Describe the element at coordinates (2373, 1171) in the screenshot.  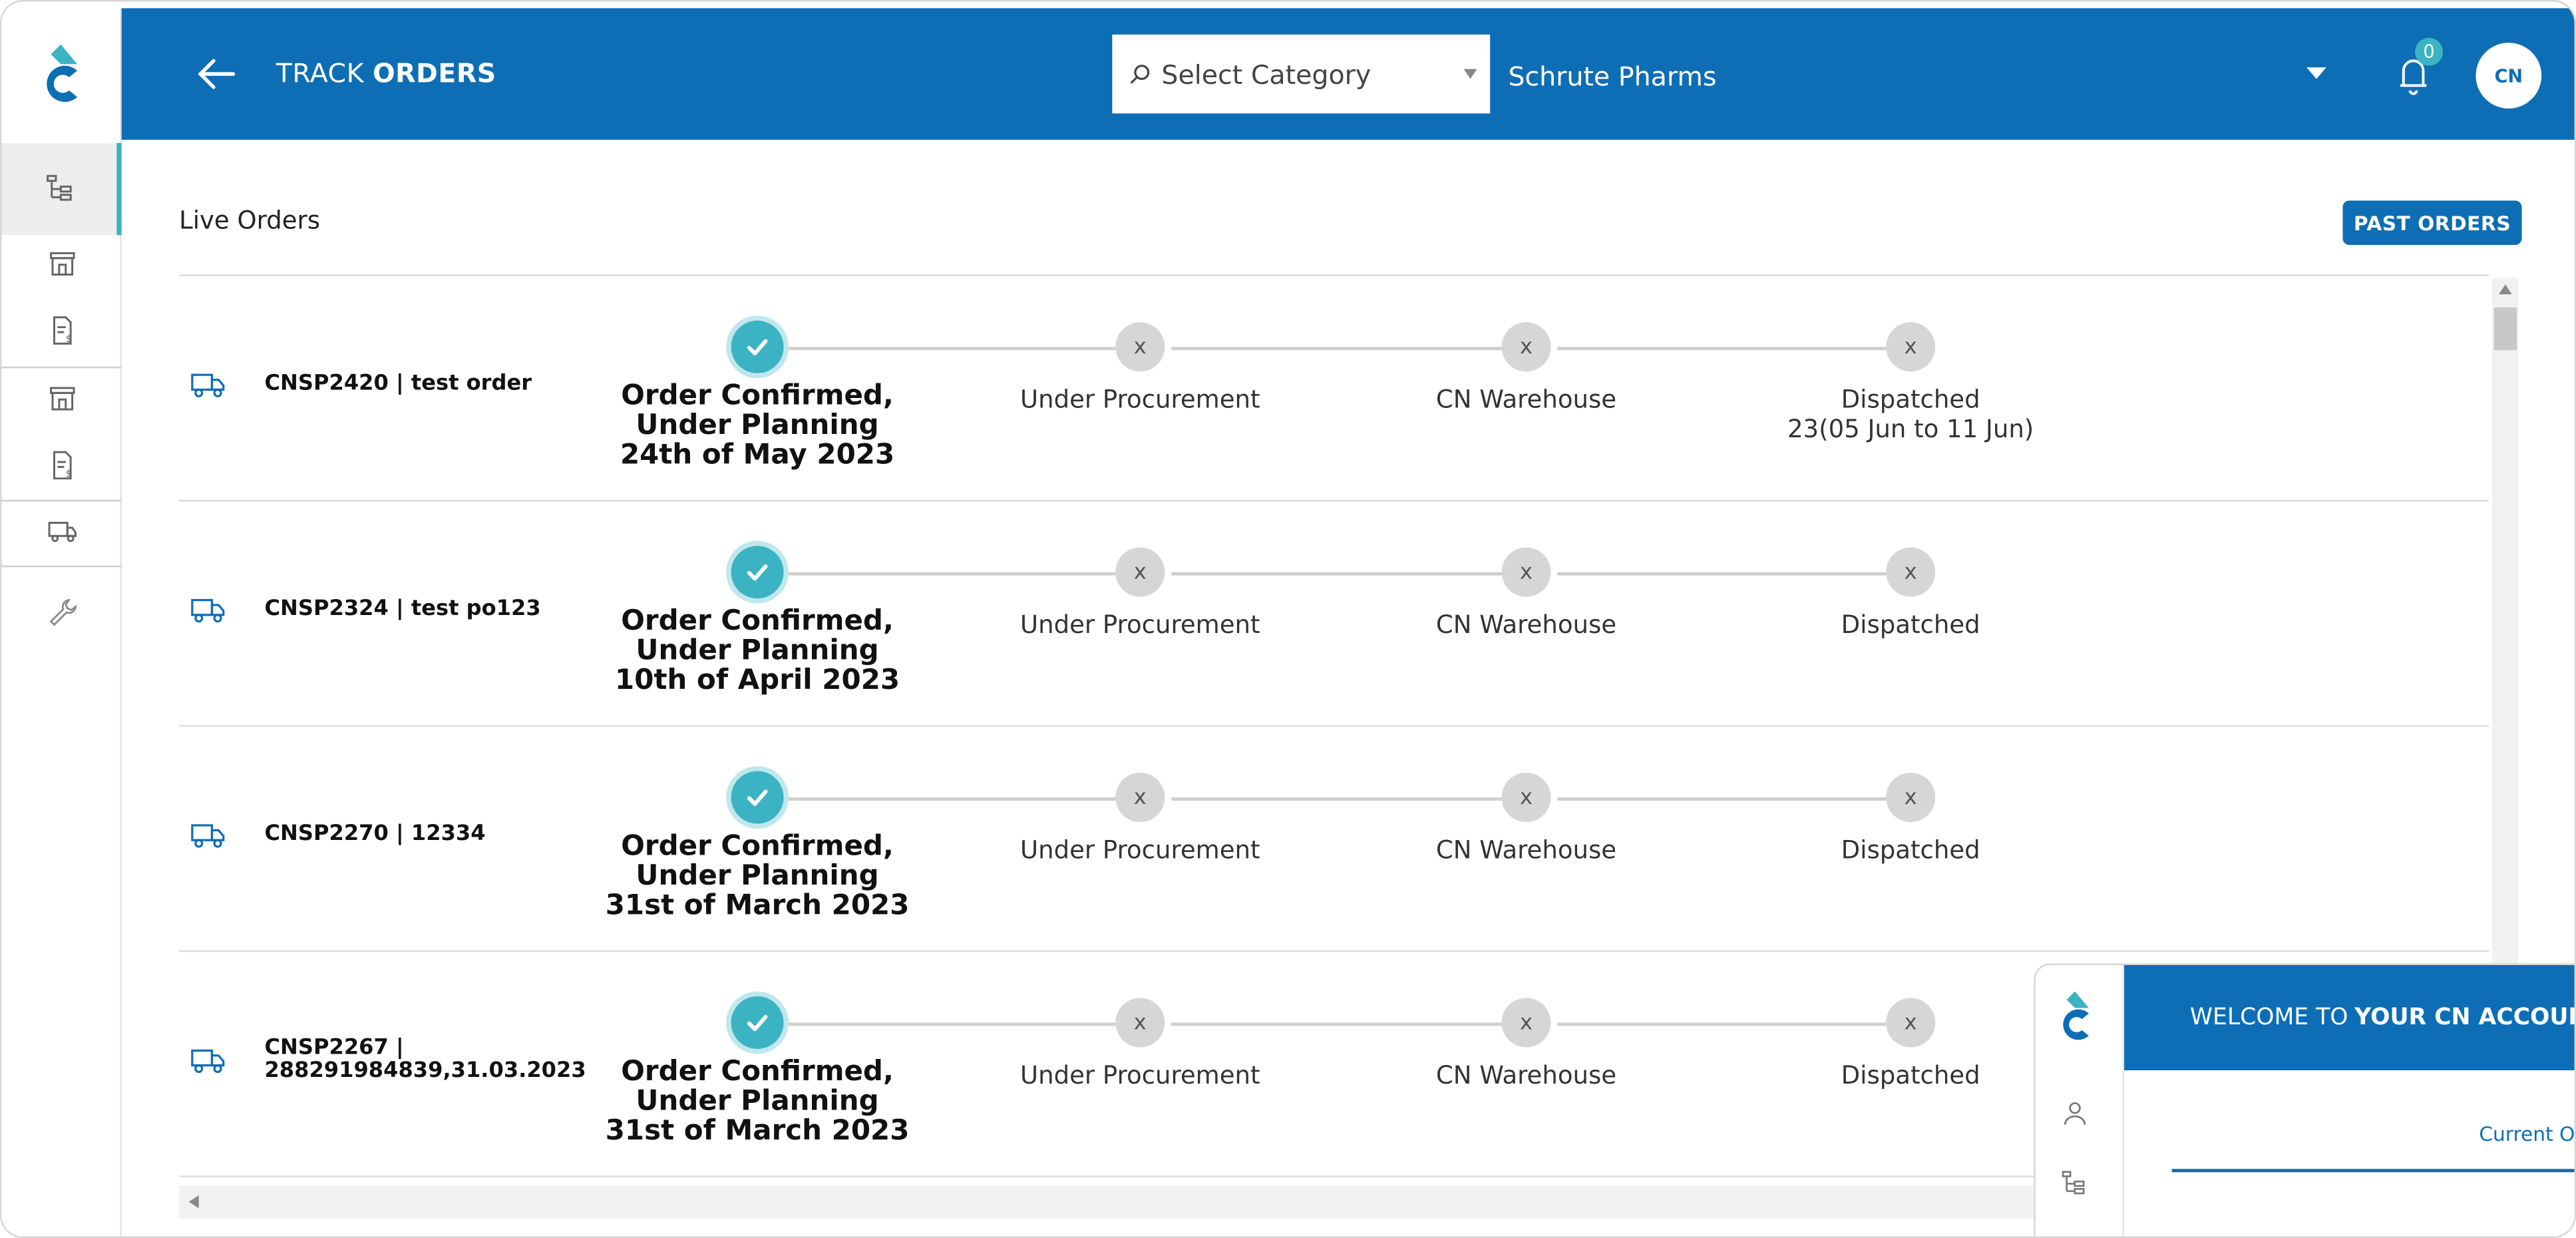
I see `popup-tab-underline` at that location.